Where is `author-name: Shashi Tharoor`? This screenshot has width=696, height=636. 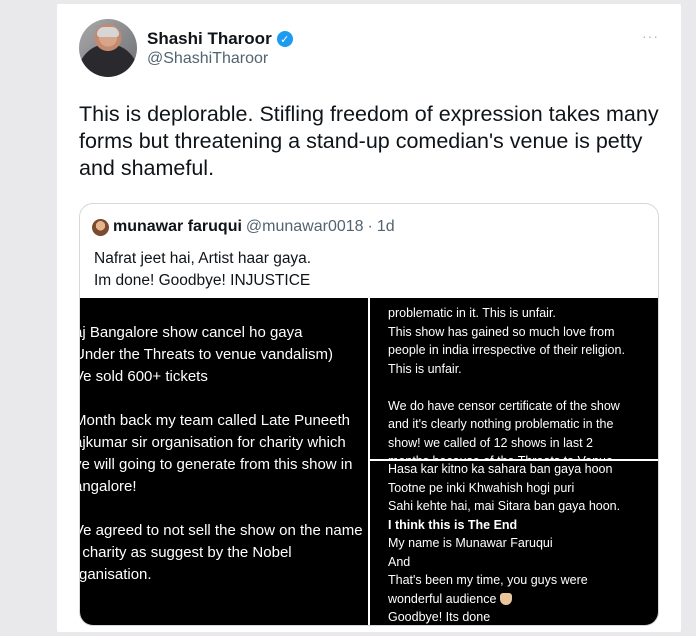
author-name: Shashi Tharoor is located at coordinates (209, 39).